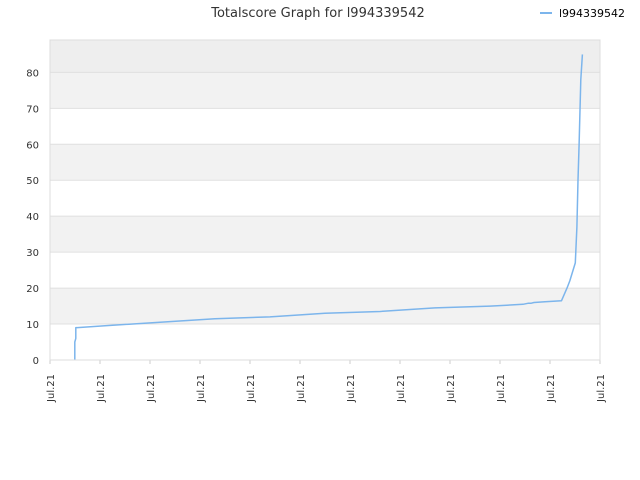 The height and width of the screenshot is (480, 640). What do you see at coordinates (32, 73) in the screenshot?
I see `y-tick-label: 80` at bounding box center [32, 73].